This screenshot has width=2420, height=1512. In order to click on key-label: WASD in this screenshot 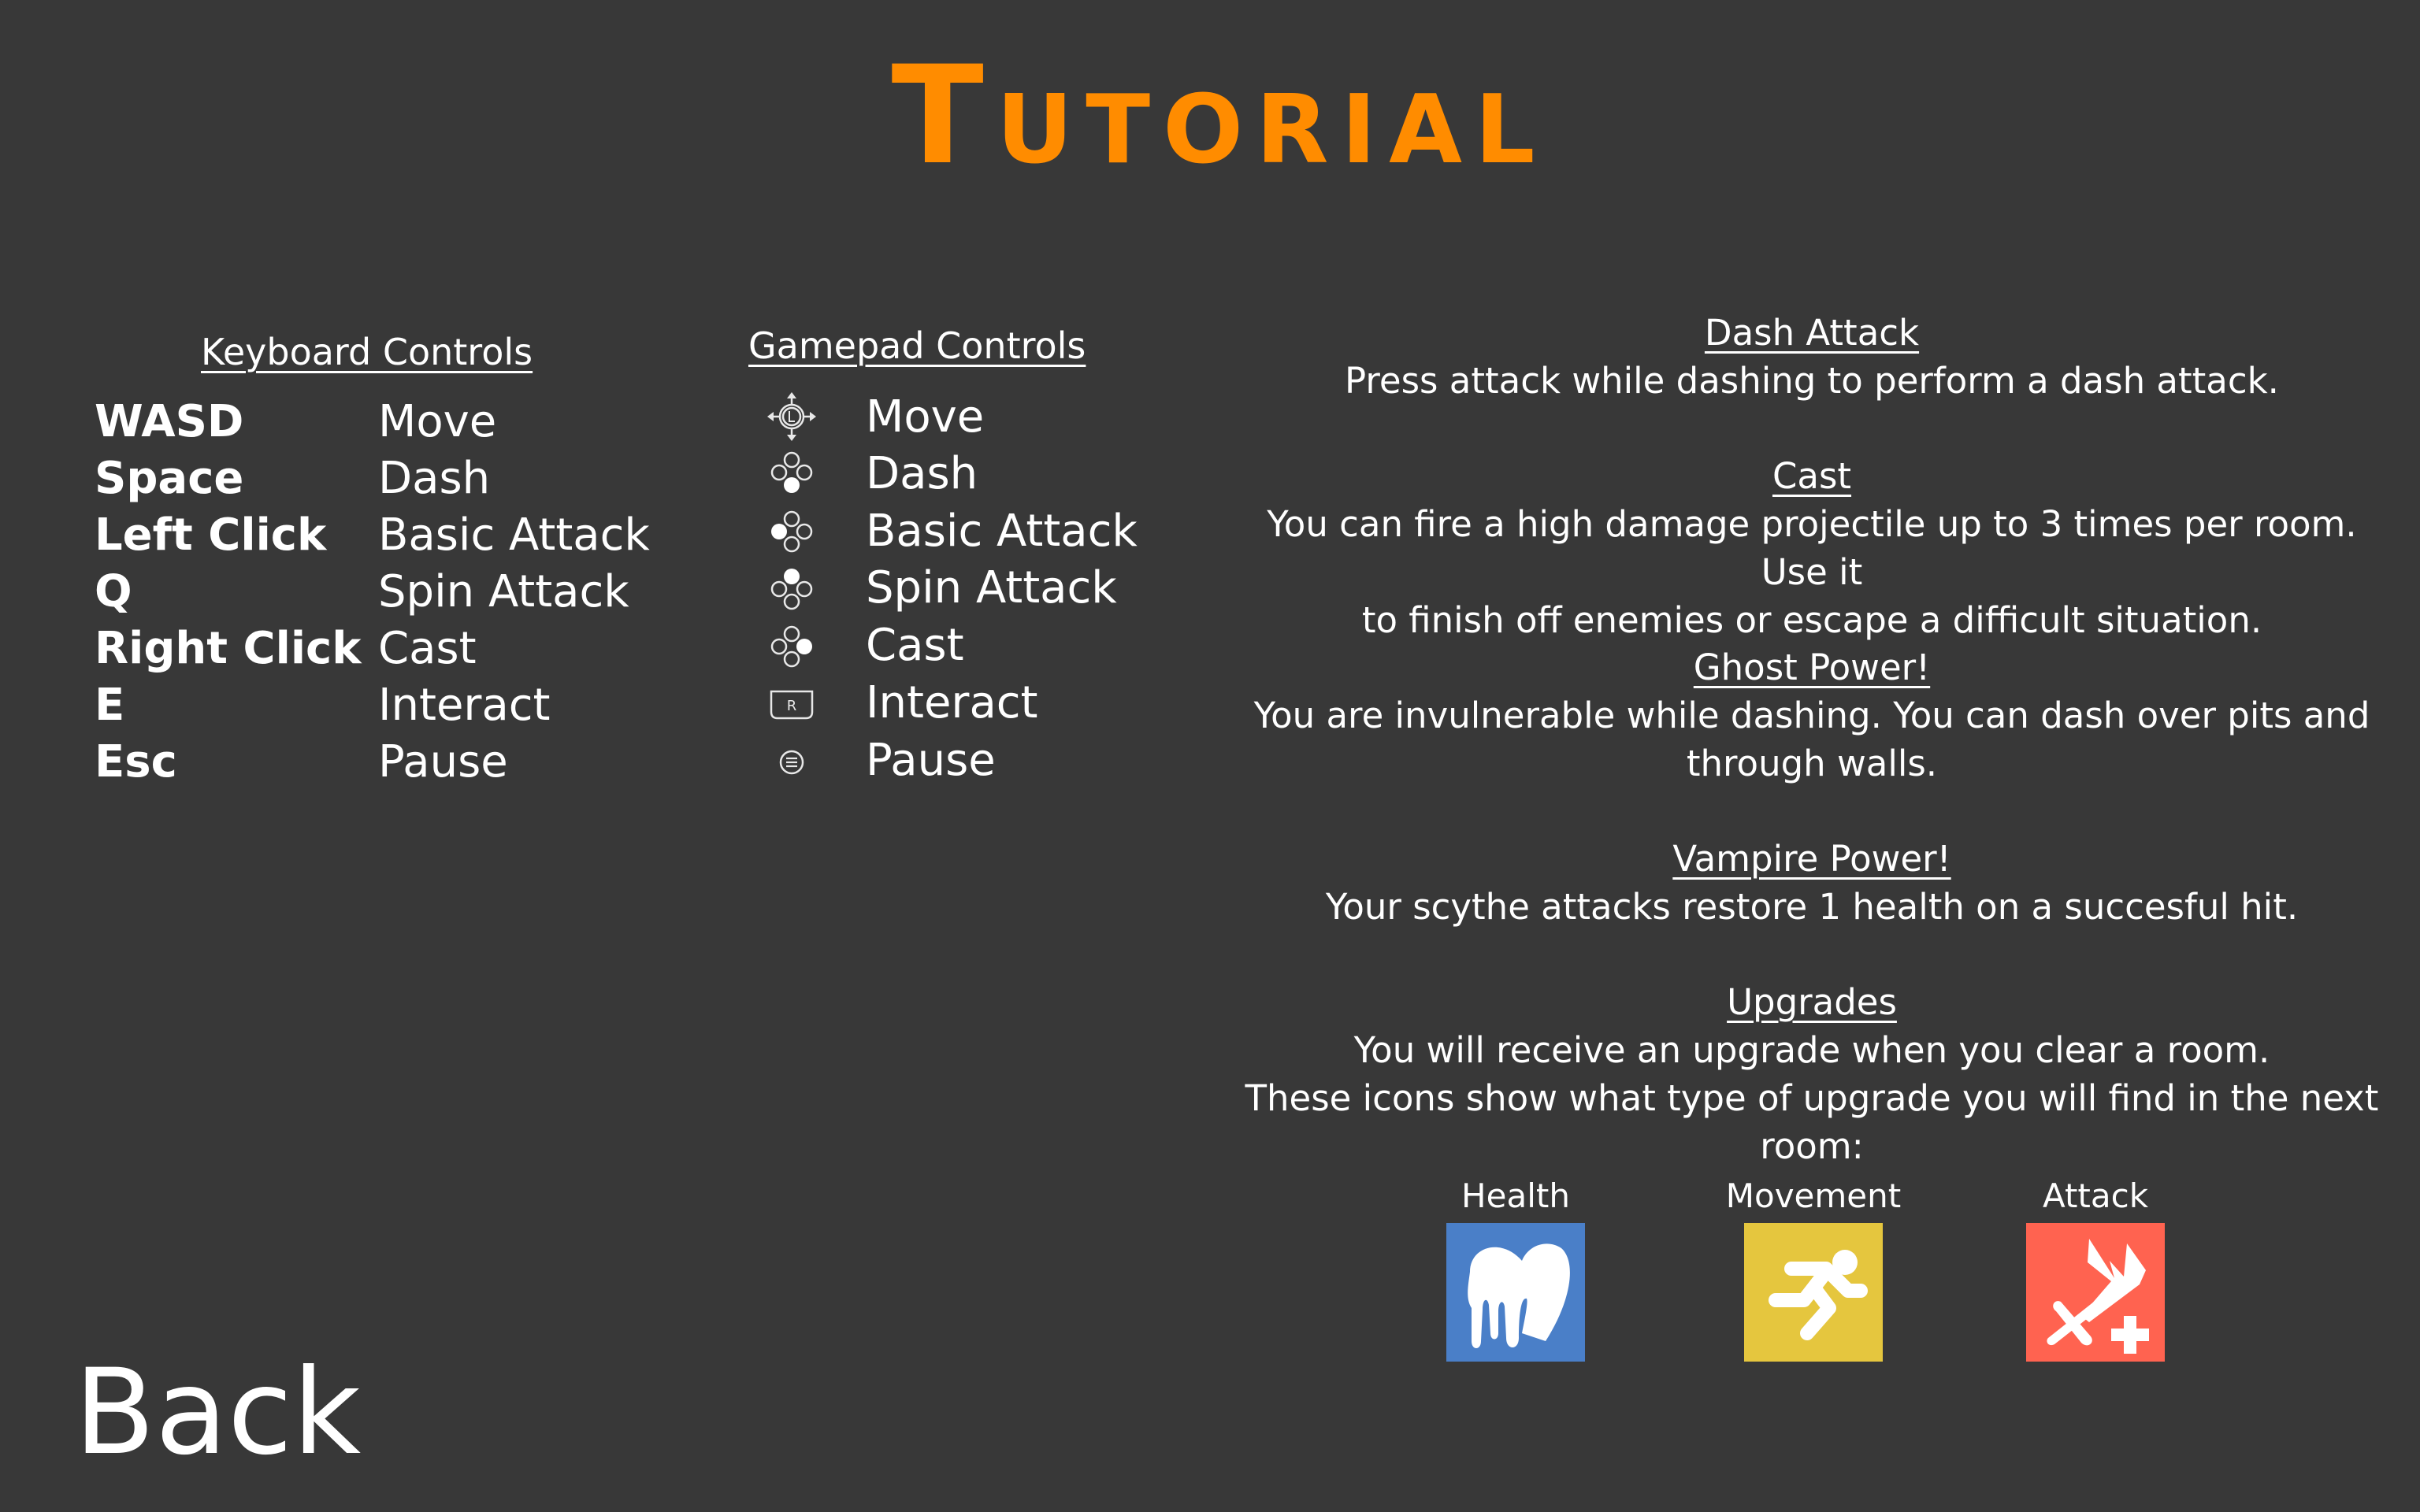, I will do `click(169, 421)`.